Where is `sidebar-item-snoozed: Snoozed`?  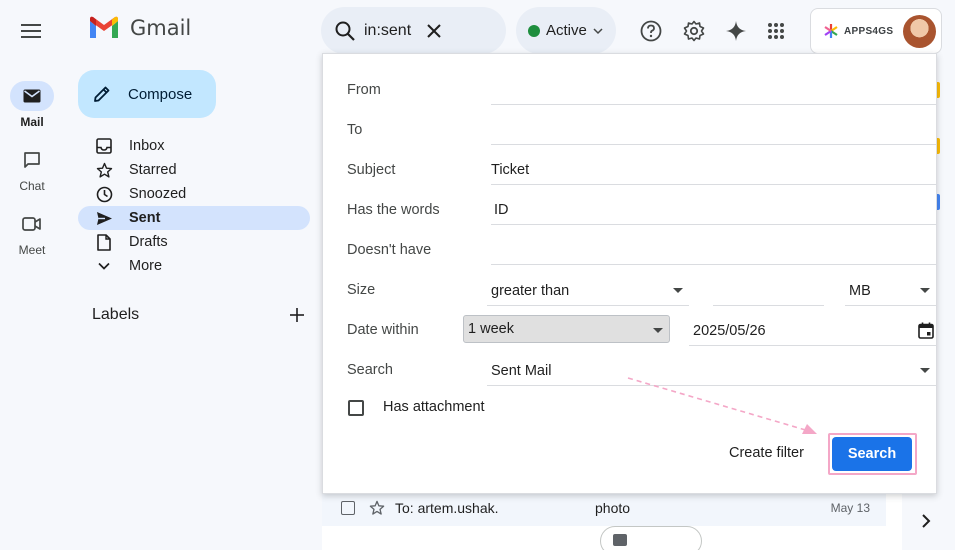 sidebar-item-snoozed: Snoozed is located at coordinates (194, 194).